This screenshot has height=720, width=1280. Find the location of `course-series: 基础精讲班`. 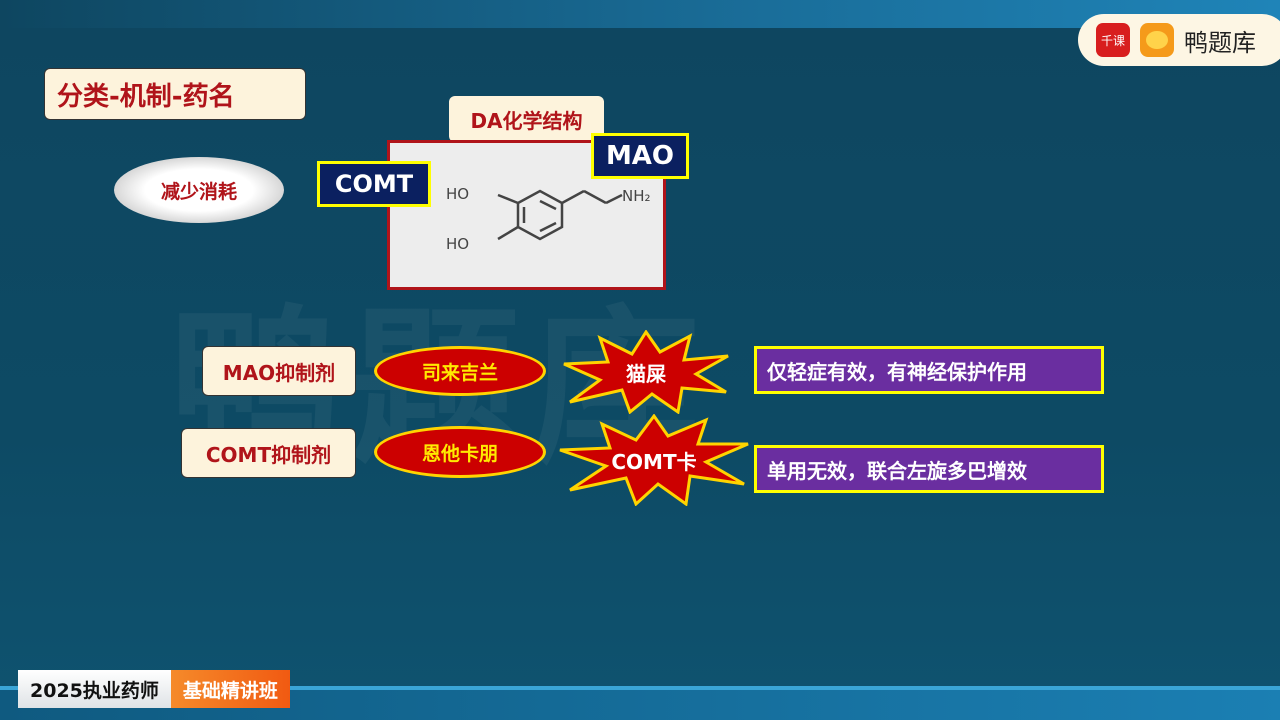

course-series: 基础精讲班 is located at coordinates (230, 689).